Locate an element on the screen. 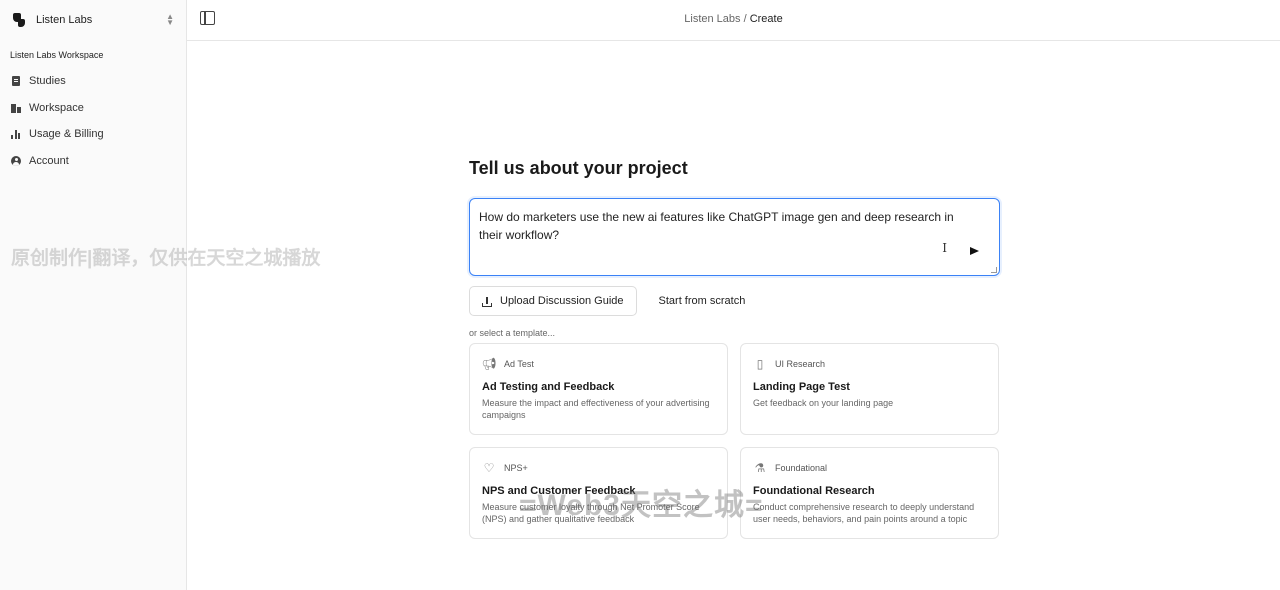 The image size is (1280, 590). template-title: Foundational Research is located at coordinates (814, 491).